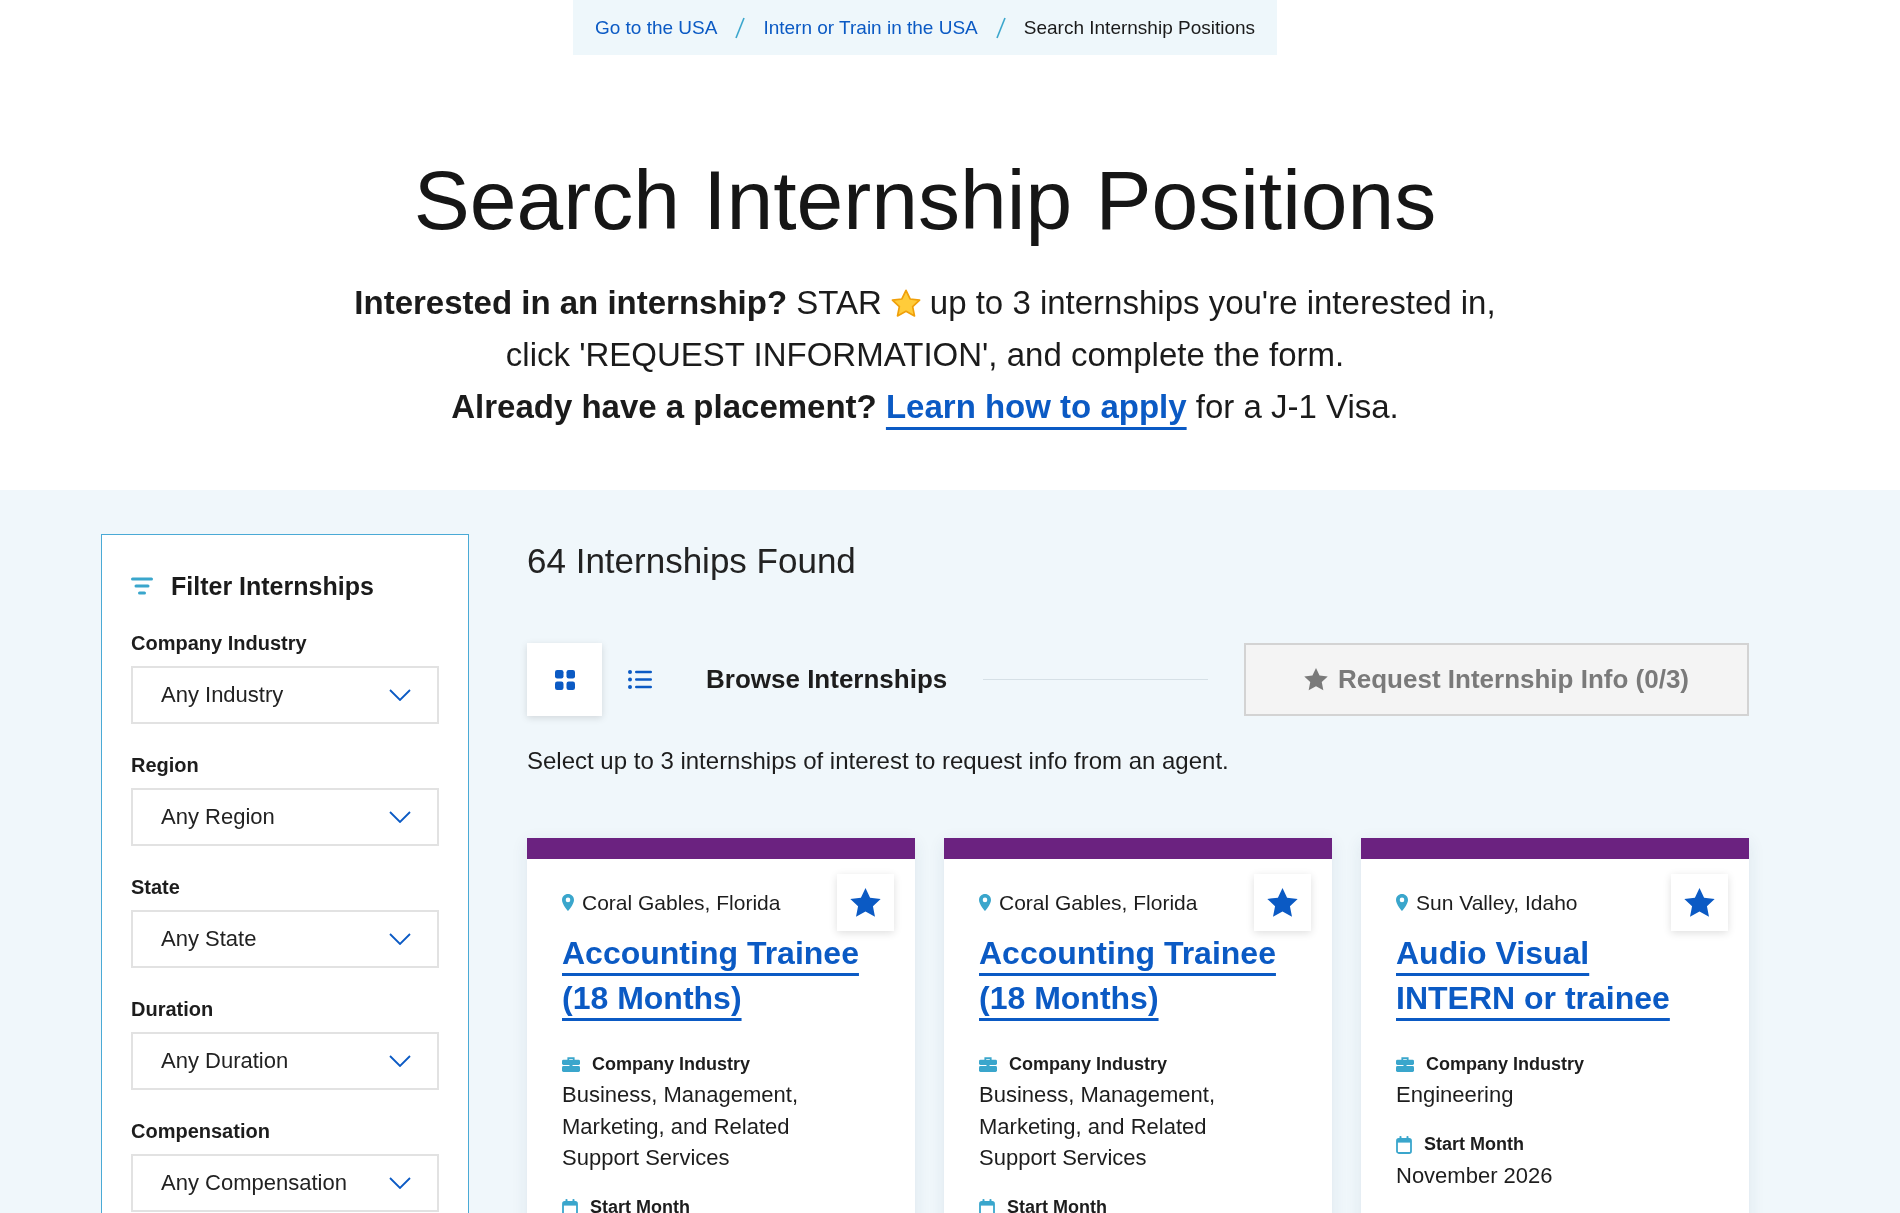 This screenshot has height=1213, width=1900. Describe the element at coordinates (1036, 406) in the screenshot. I see `learn-how-to-apply-link: Learn how to apply` at that location.